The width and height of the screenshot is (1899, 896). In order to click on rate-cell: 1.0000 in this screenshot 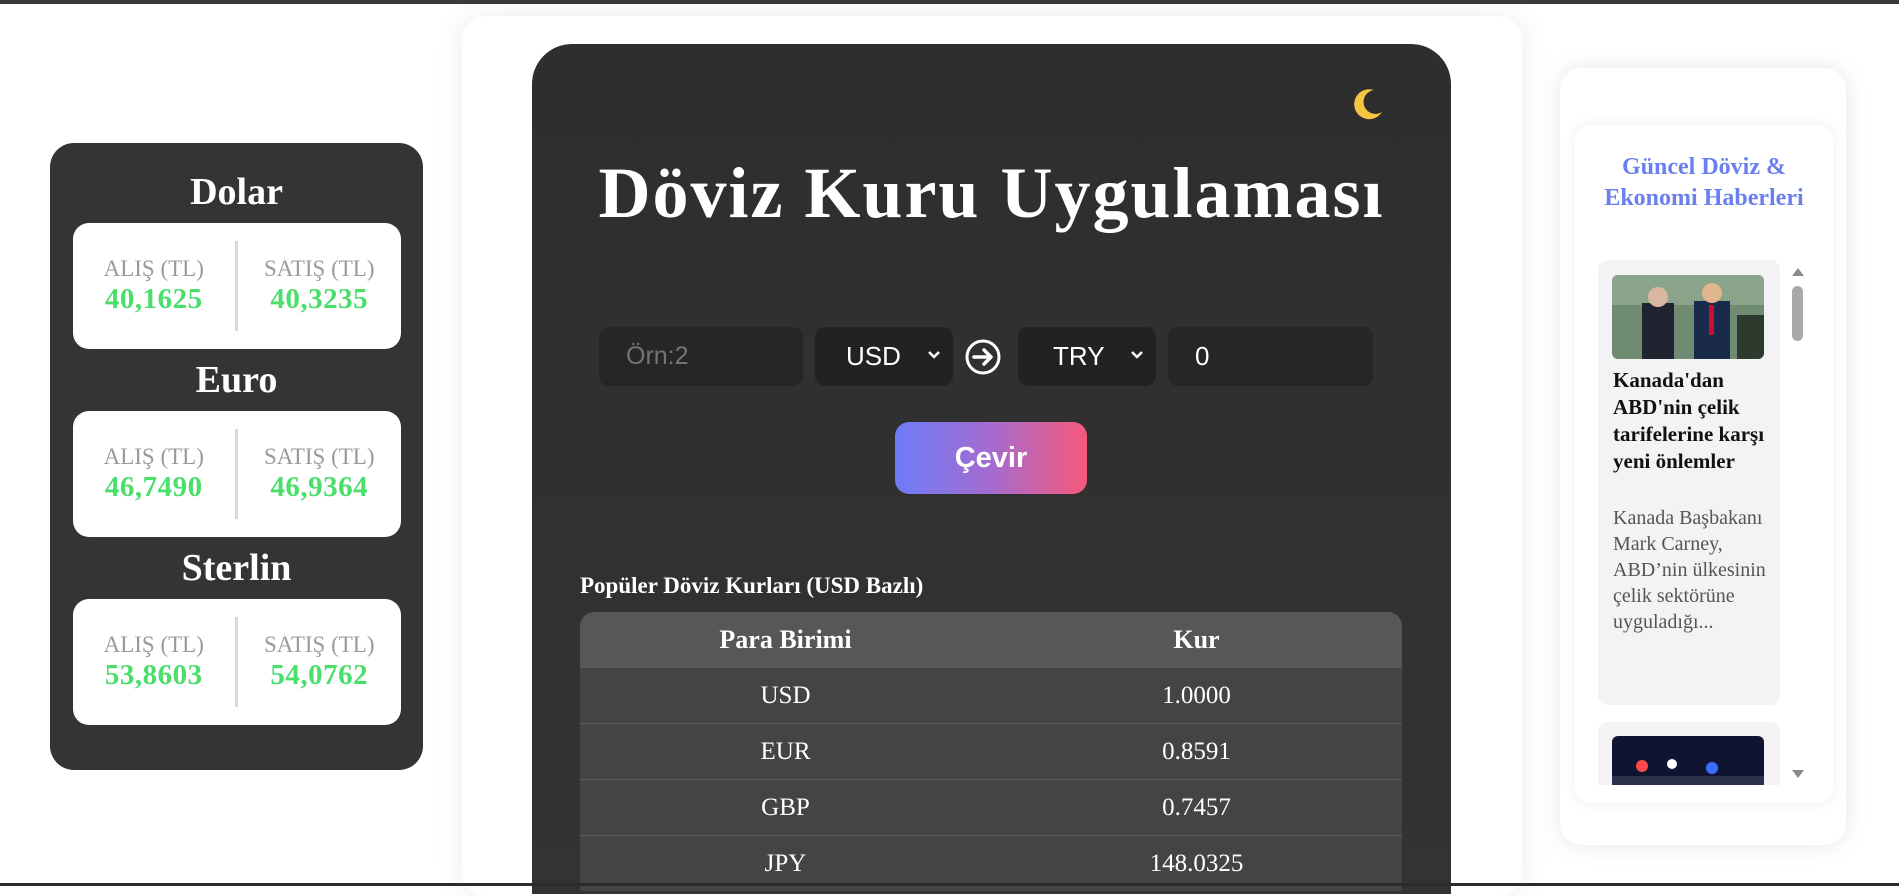, I will do `click(1196, 695)`.